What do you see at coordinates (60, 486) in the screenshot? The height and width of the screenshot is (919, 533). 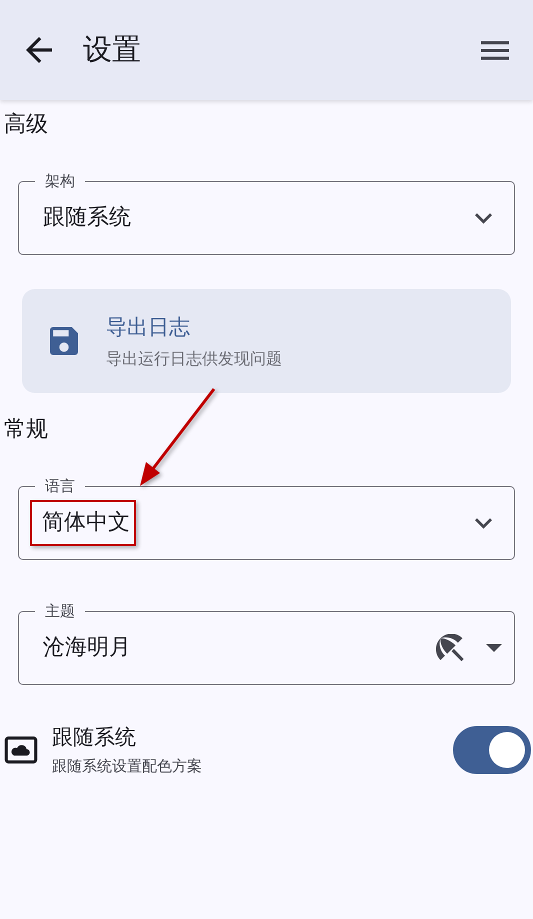 I see `field-label: 语言` at bounding box center [60, 486].